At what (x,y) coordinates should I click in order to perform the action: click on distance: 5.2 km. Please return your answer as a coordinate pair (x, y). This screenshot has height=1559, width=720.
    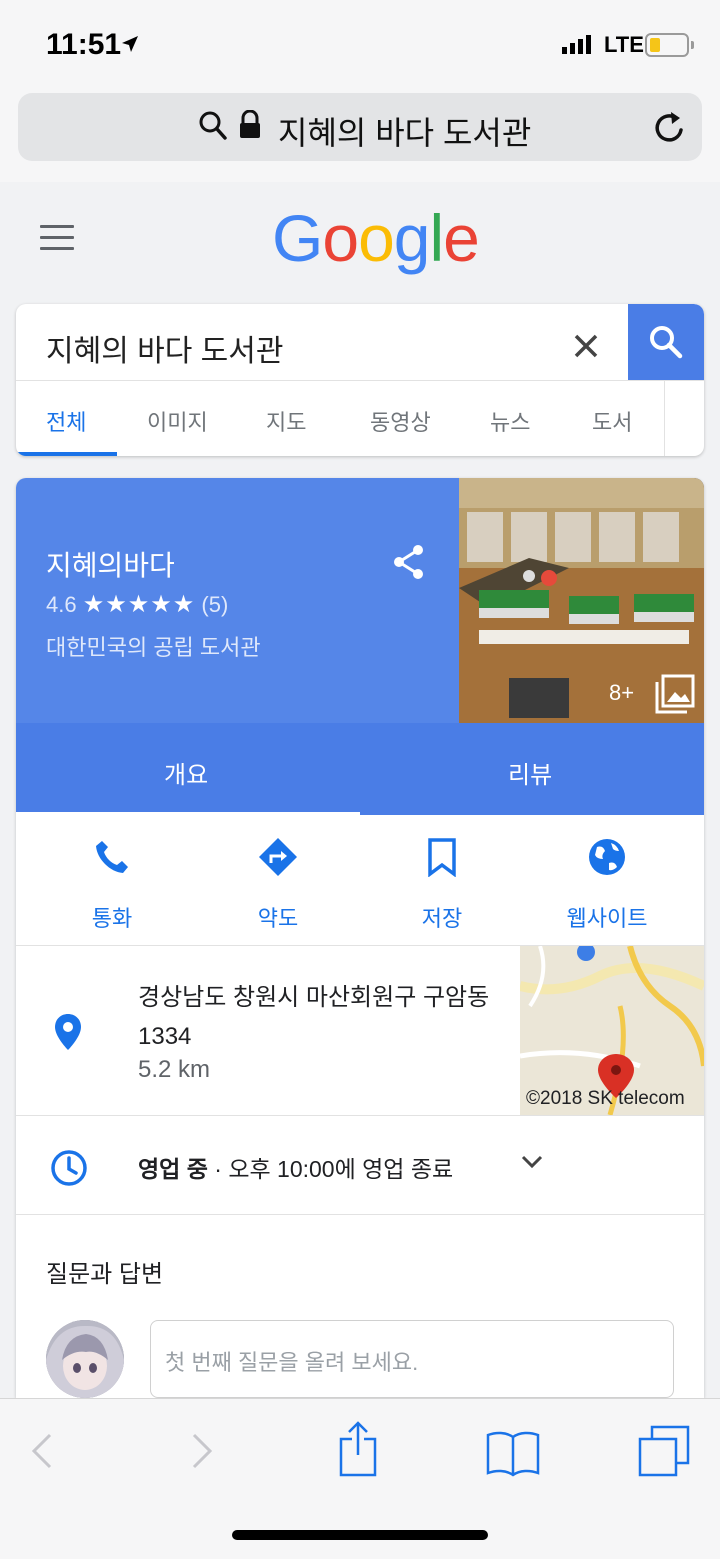
    Looking at the image, I should click on (174, 1069).